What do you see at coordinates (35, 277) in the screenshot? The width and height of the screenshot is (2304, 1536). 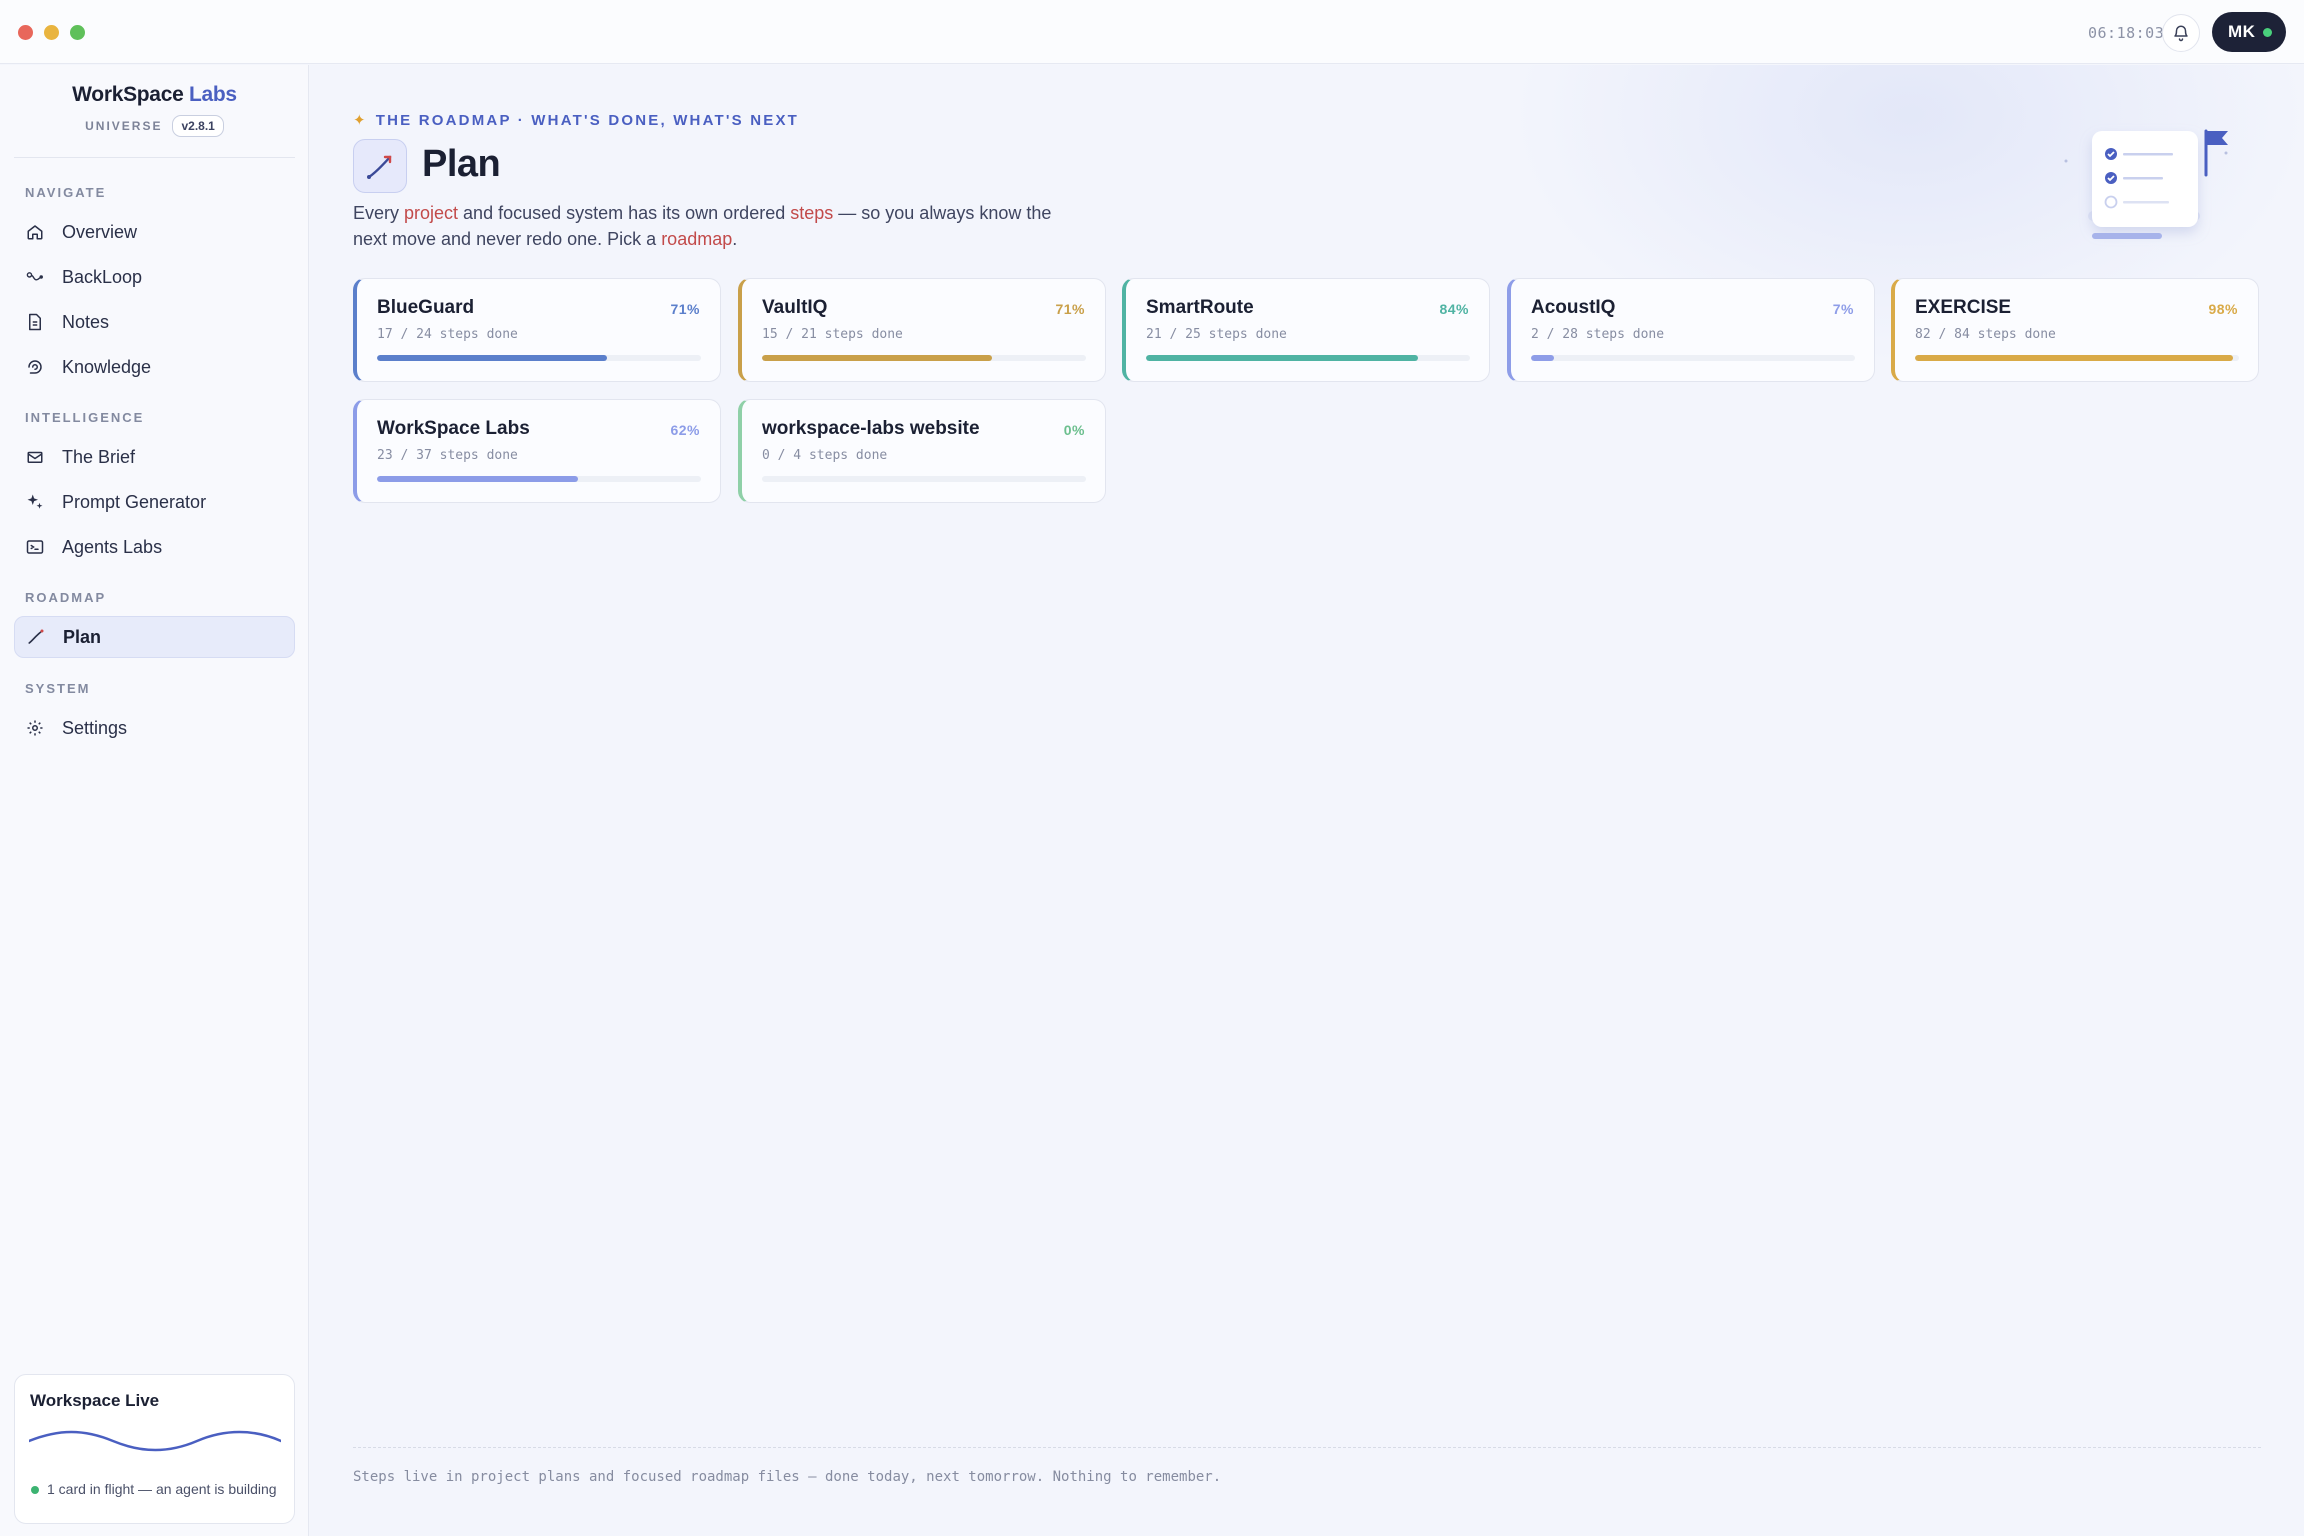 I see `loop-icon` at bounding box center [35, 277].